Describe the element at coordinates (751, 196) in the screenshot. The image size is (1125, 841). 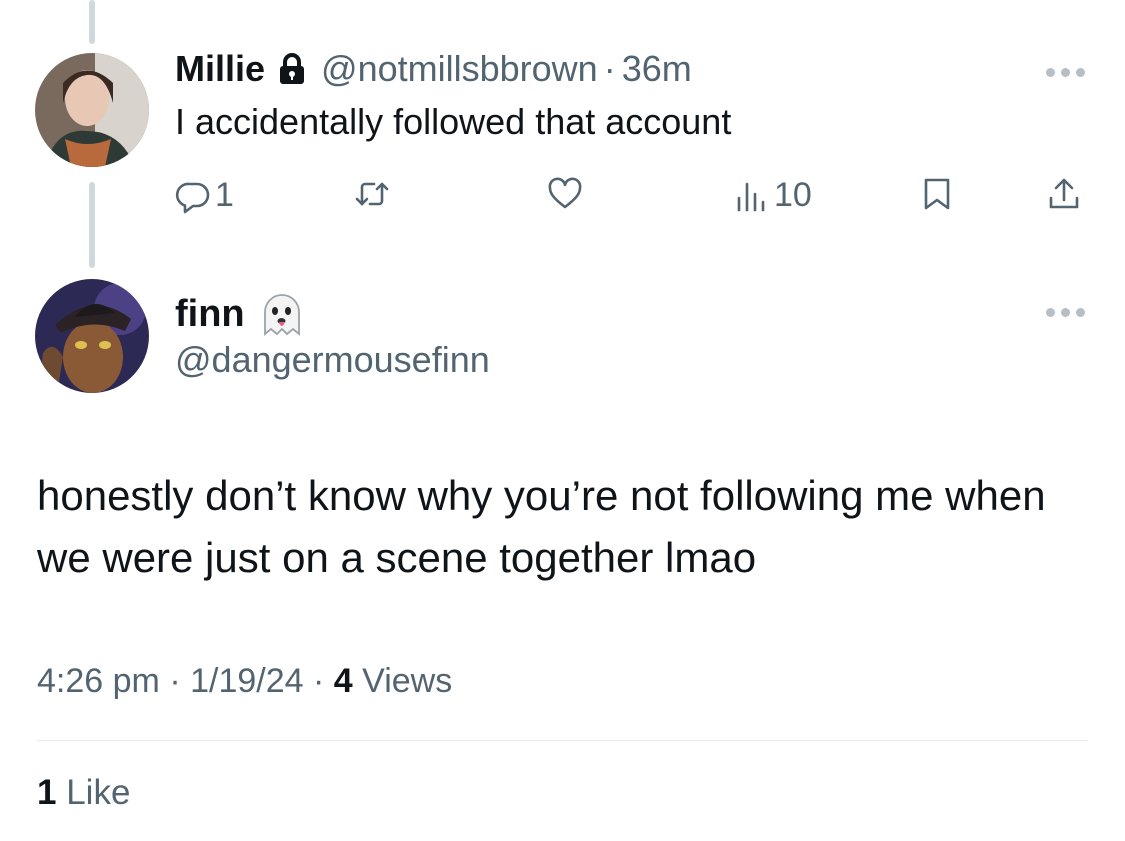
I see `views-chart-icon` at that location.